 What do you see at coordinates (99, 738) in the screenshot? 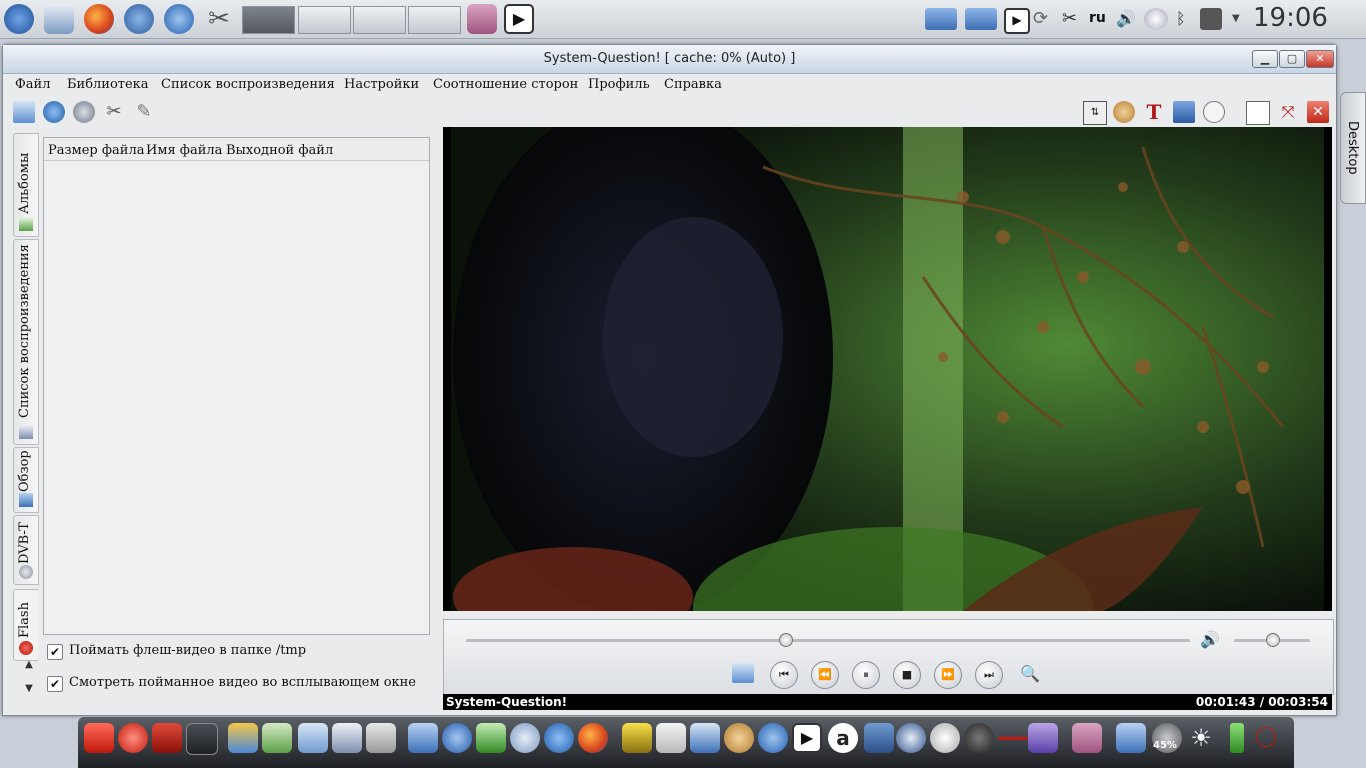
I see `logout-icon` at bounding box center [99, 738].